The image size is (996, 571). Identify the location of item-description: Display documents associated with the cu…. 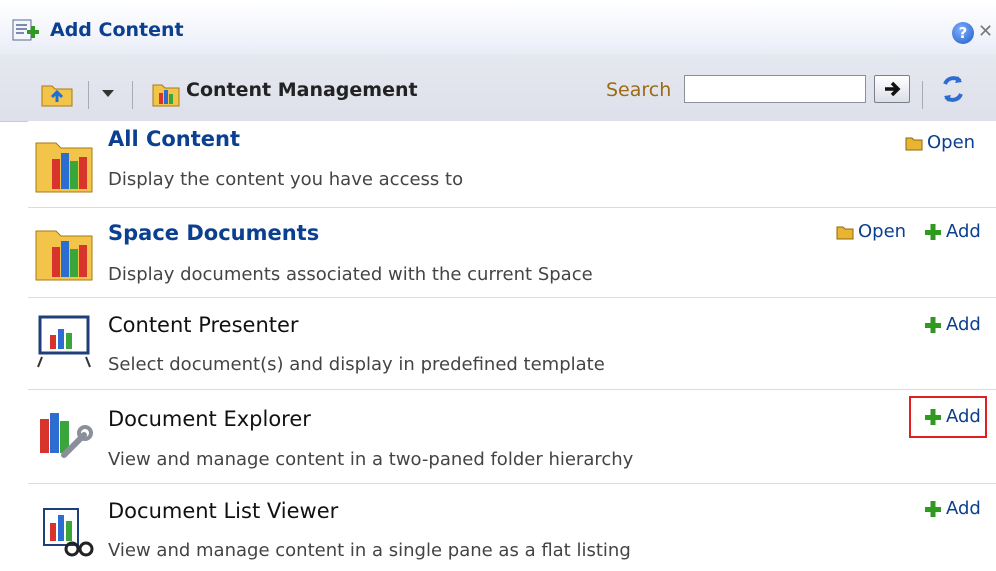
(350, 274).